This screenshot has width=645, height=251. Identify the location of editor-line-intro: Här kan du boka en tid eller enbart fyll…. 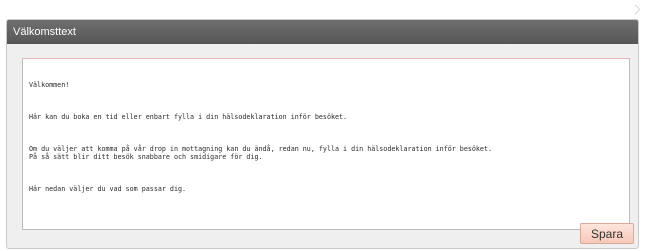
(188, 117).